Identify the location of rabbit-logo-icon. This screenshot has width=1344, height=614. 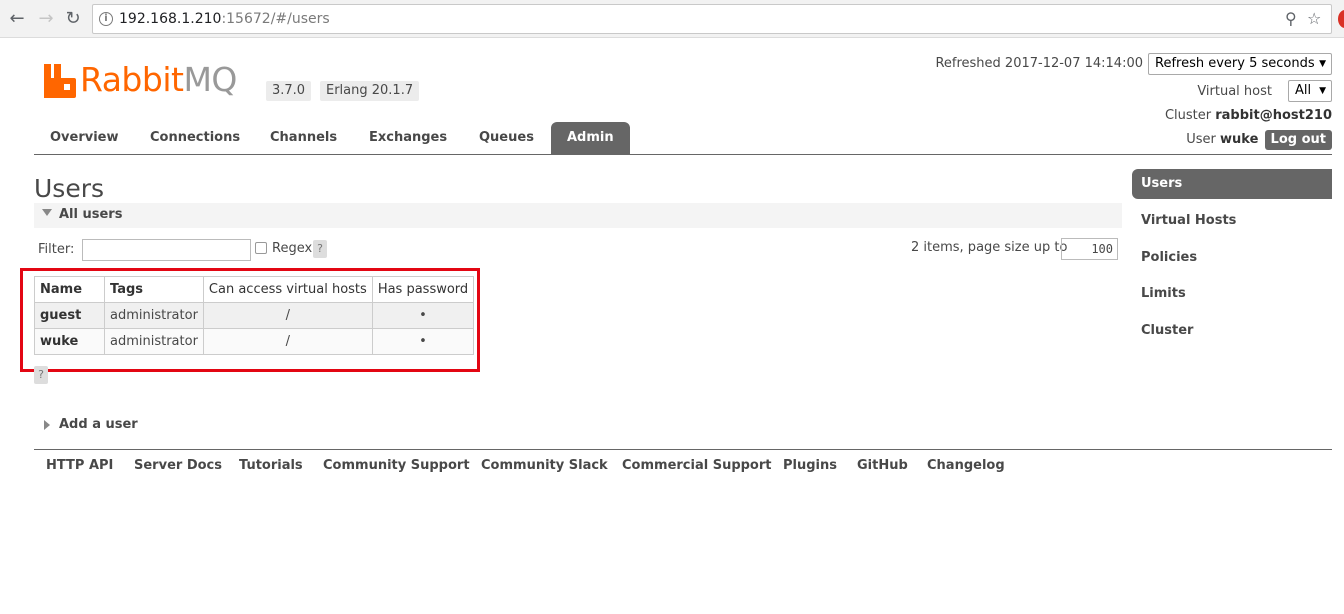
(60, 81).